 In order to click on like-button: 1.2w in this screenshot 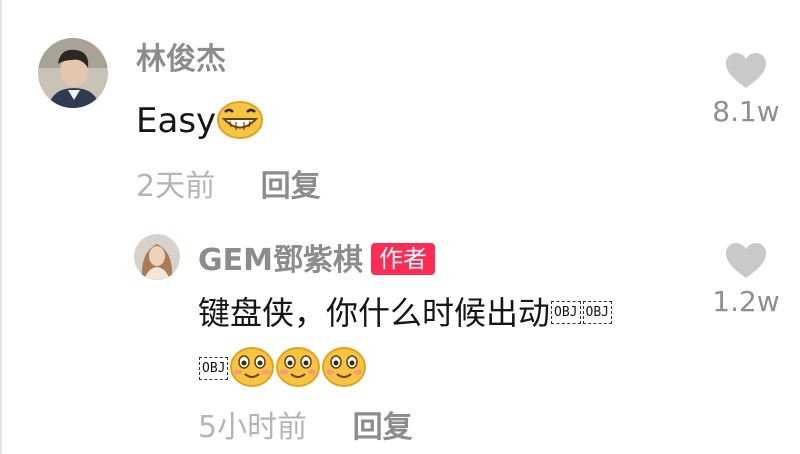, I will do `click(746, 279)`.